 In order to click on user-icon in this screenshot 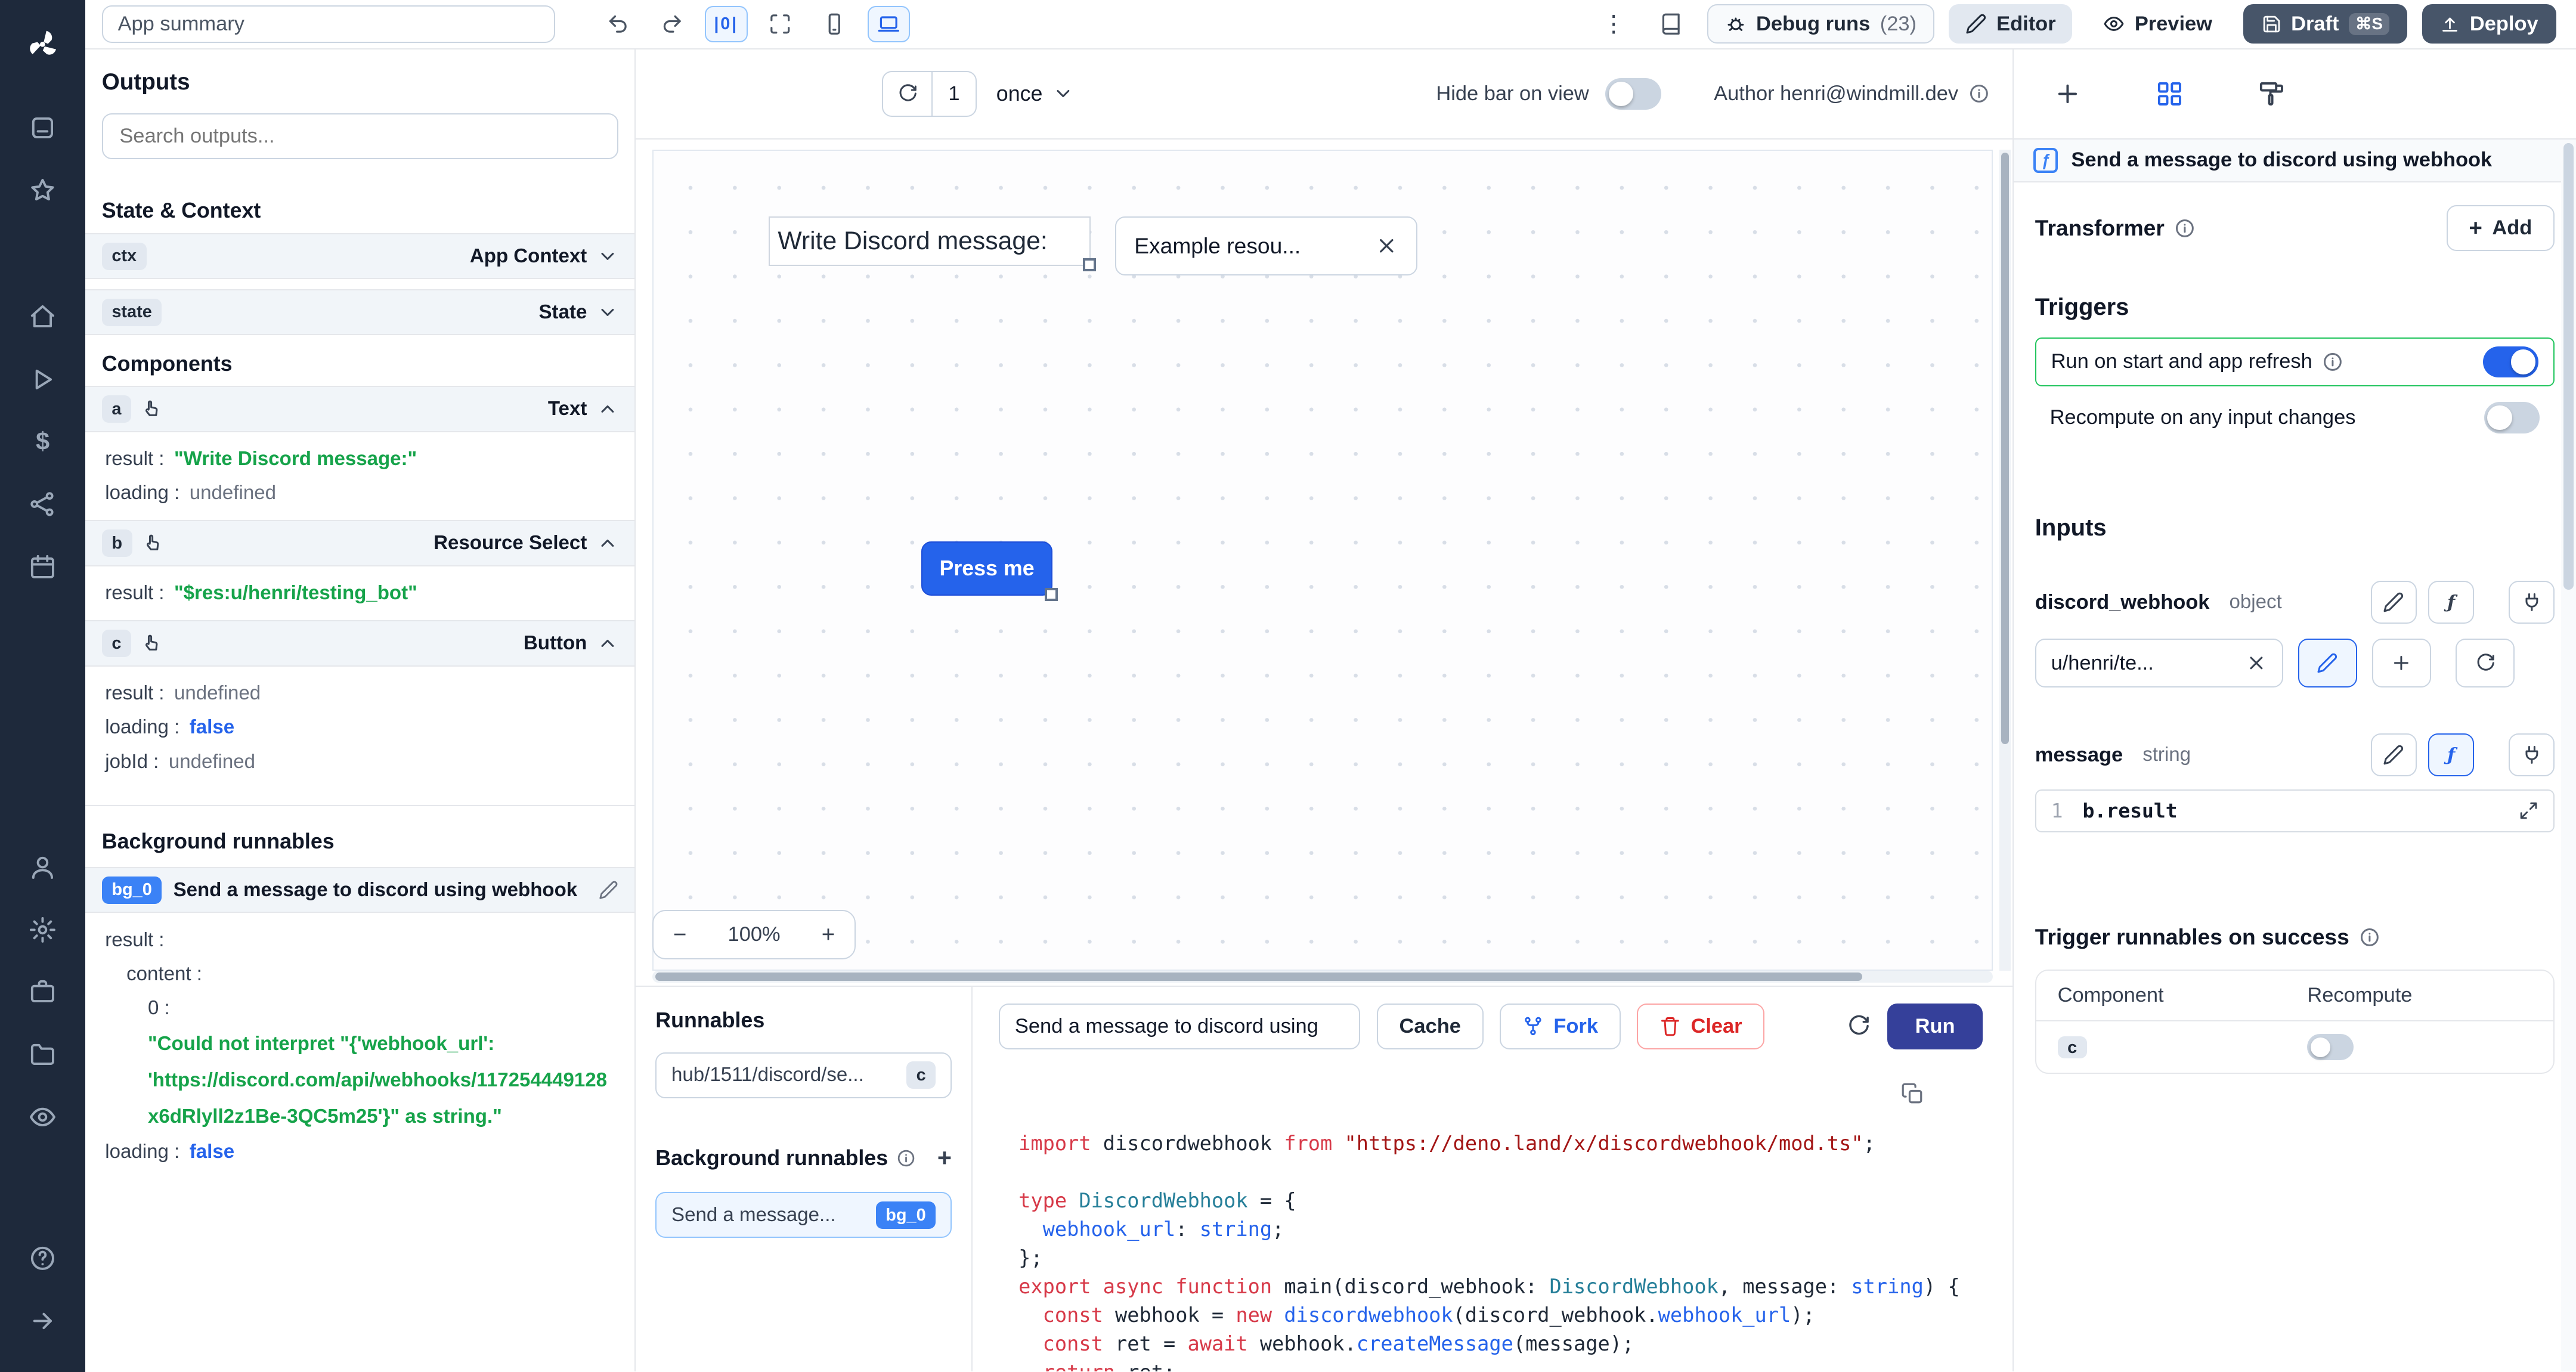, I will do `click(43, 867)`.